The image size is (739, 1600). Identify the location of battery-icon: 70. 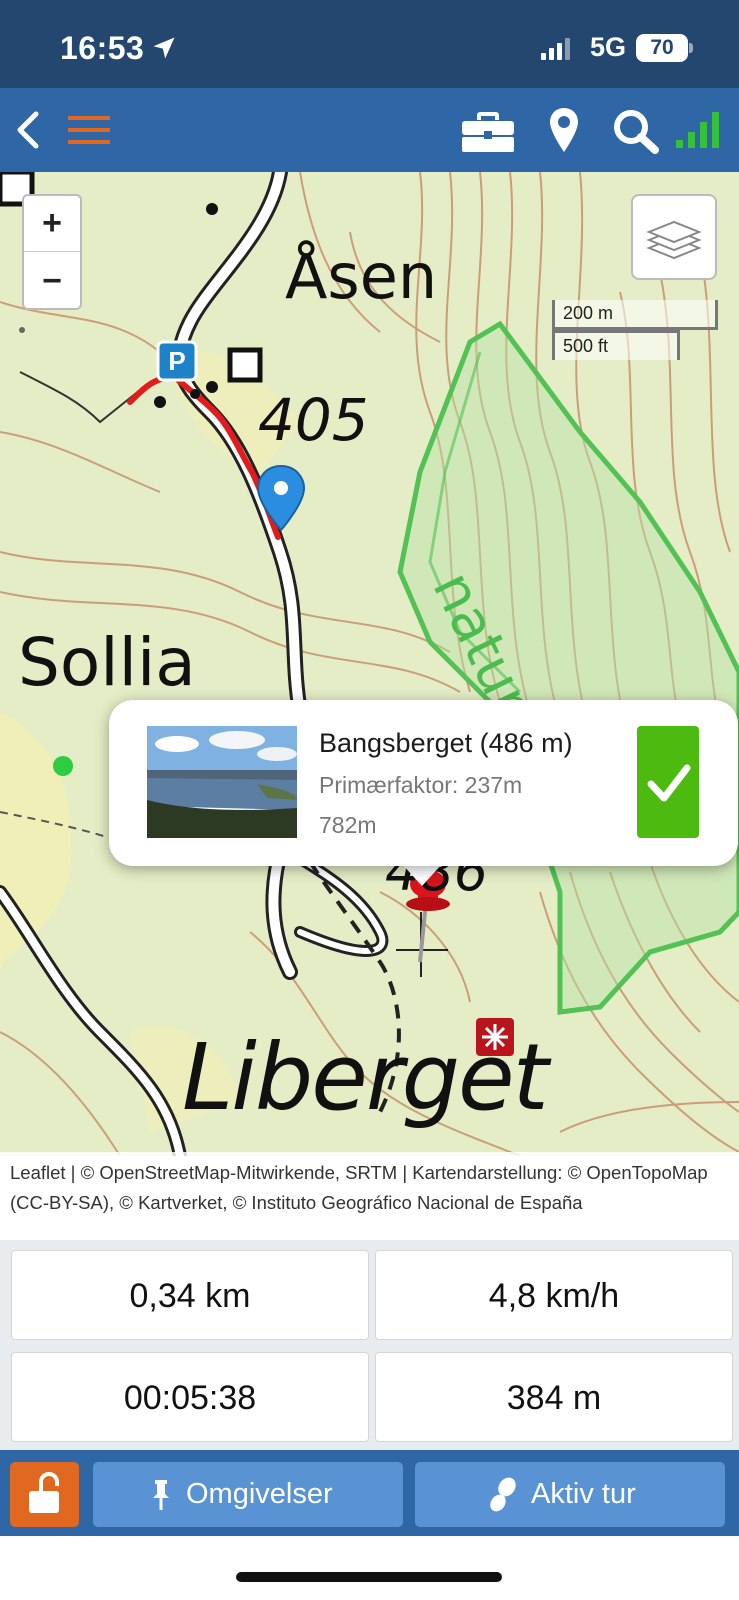
(662, 48).